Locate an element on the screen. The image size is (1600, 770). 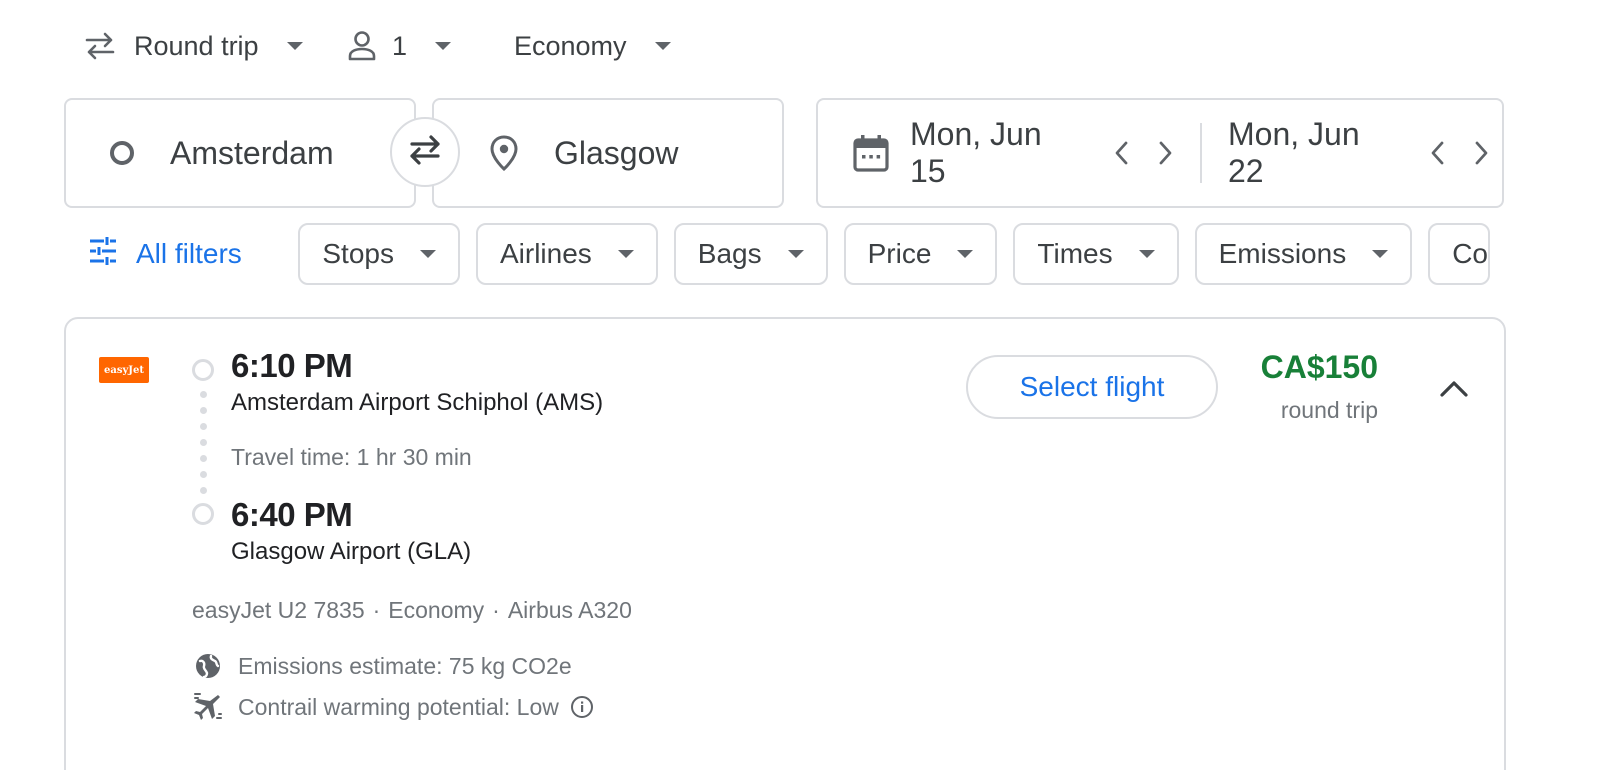
return-date: Mon, Jun 22 is located at coordinates (1315, 153).